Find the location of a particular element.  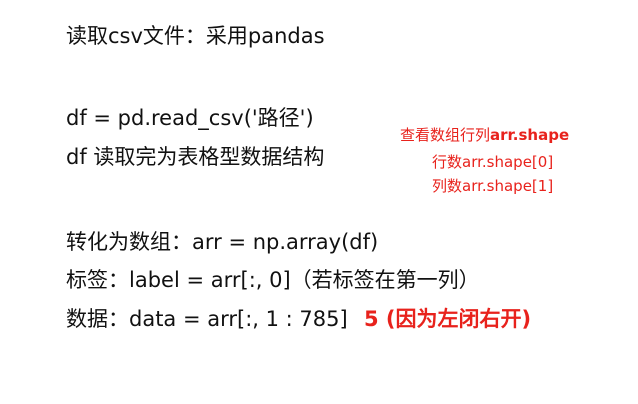

annotation-fix: 5 (因为左闭右开) is located at coordinates (448, 319).